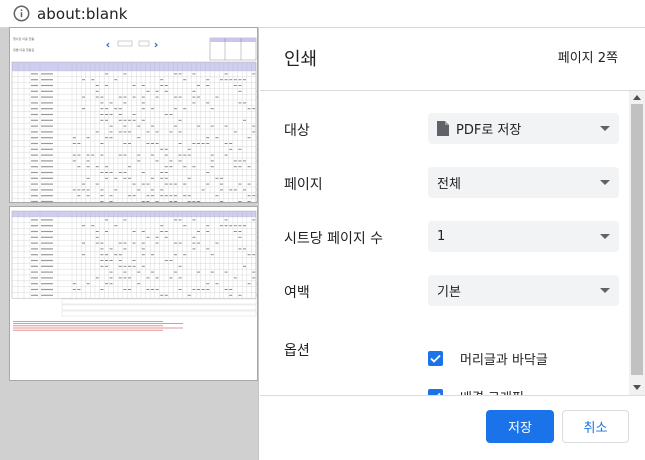  I want to click on scroll-down-arrow-icon, so click(637, 387).